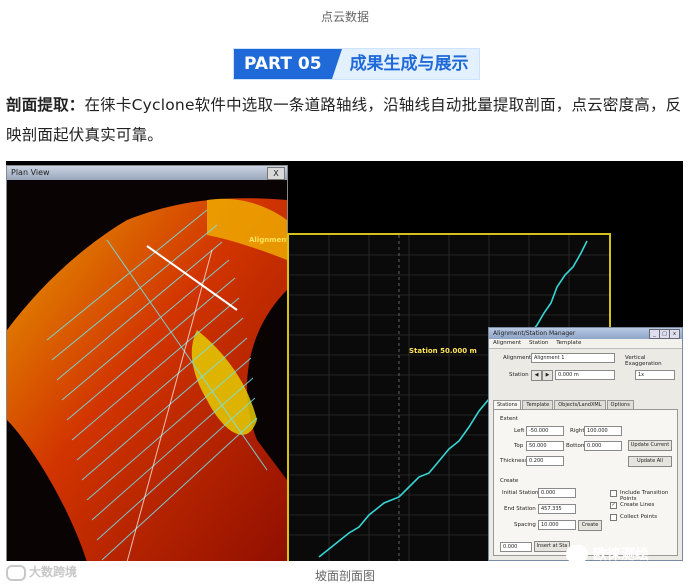  Describe the element at coordinates (276, 173) in the screenshot. I see `close-icon: X` at that location.